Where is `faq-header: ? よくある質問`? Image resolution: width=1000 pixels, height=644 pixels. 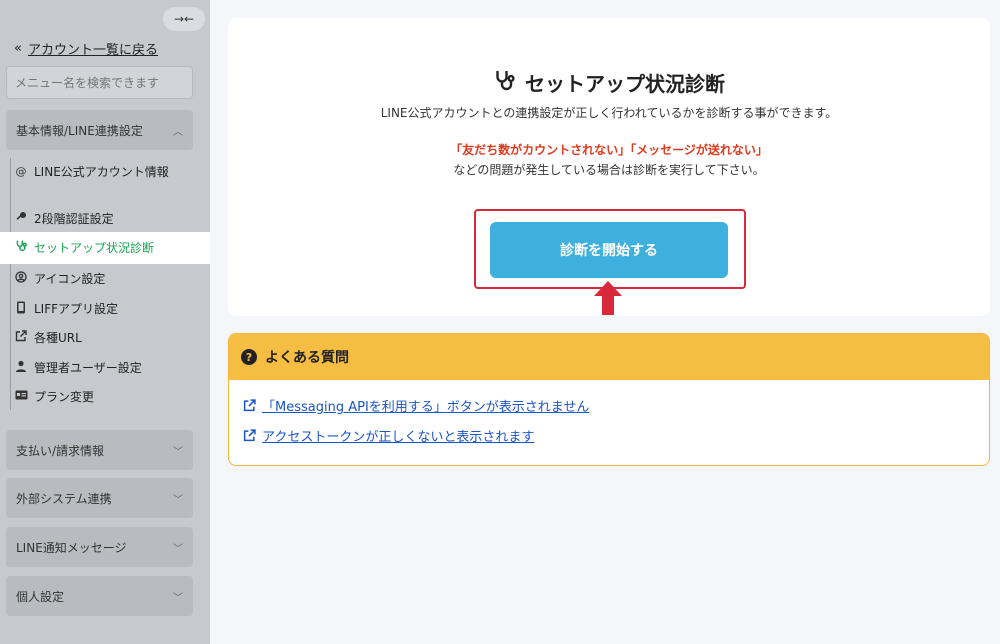 faq-header: ? よくある質問 is located at coordinates (609, 357).